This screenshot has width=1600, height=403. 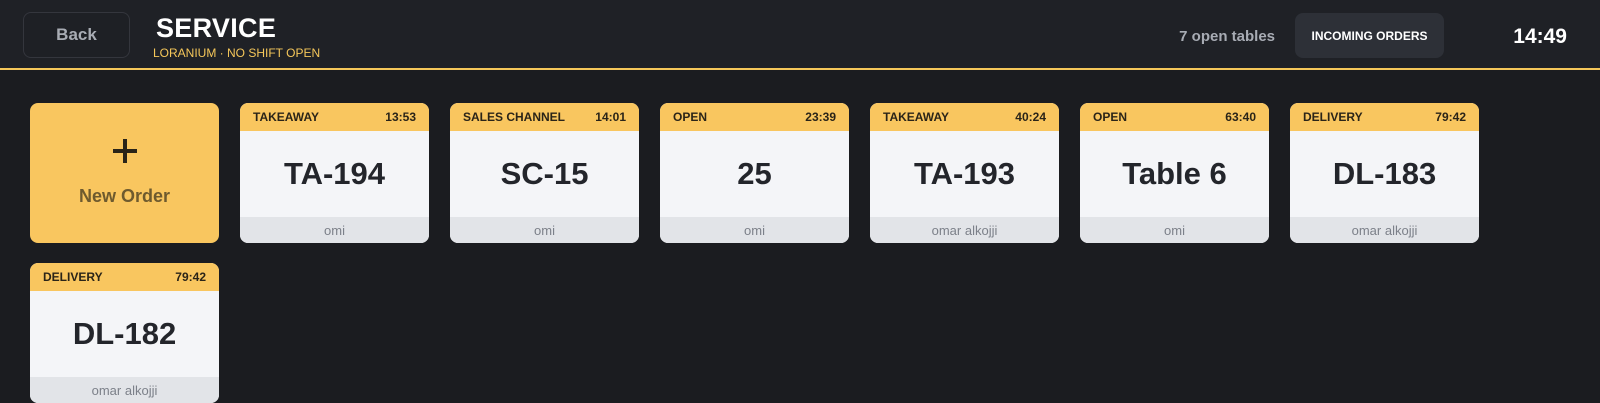 What do you see at coordinates (514, 117) in the screenshot?
I see `order-type: SALES CHANNEL` at bounding box center [514, 117].